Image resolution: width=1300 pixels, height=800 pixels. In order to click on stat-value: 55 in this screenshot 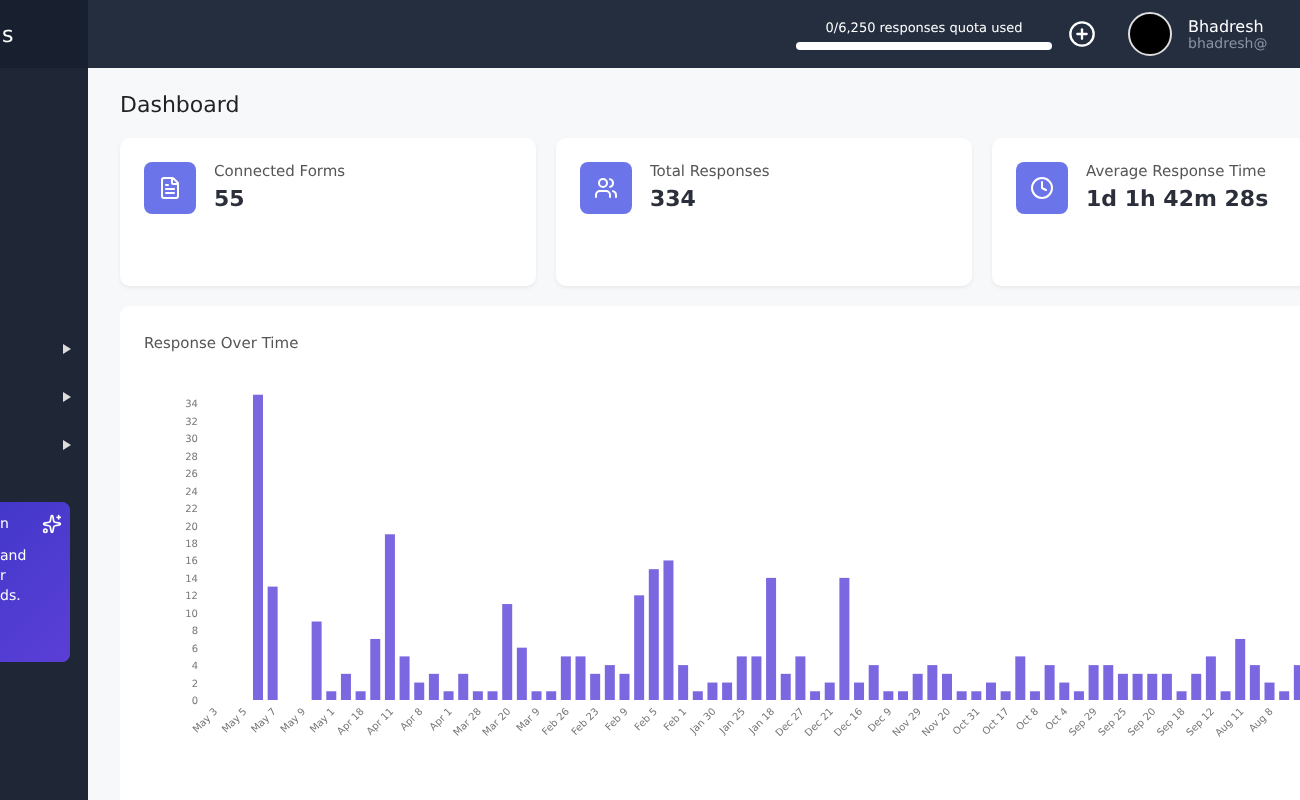, I will do `click(230, 199)`.